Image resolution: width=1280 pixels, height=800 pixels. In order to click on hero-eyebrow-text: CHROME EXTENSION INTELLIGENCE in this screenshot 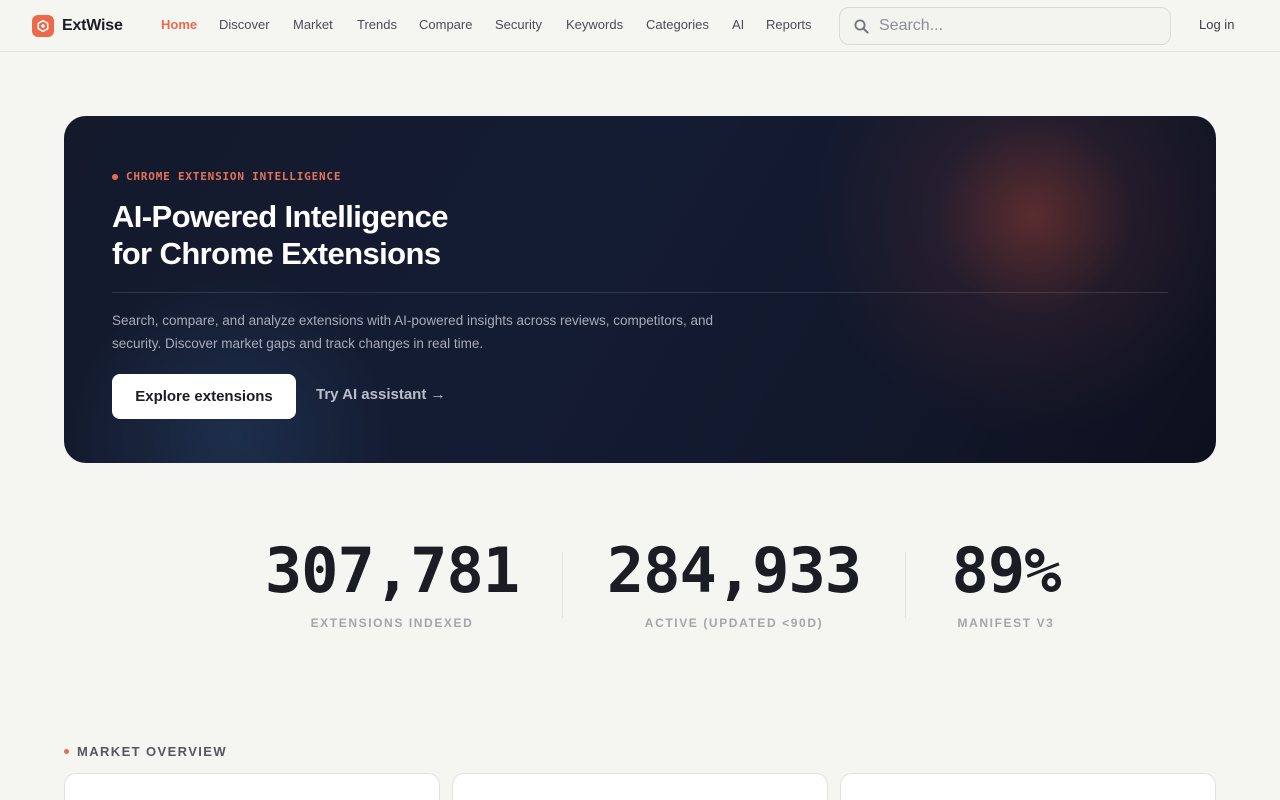, I will do `click(234, 176)`.